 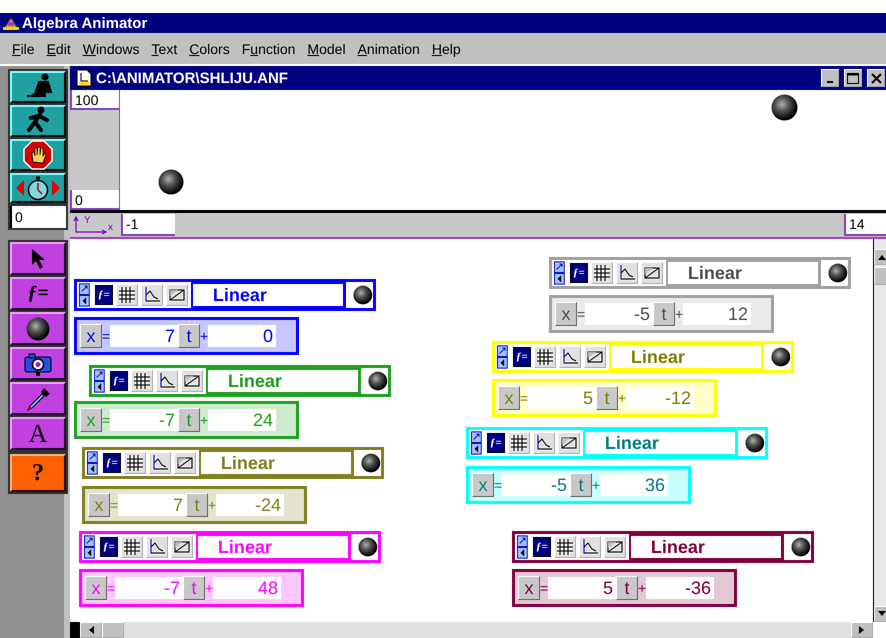 What do you see at coordinates (204, 336) in the screenshot?
I see `plus-sign: +` at bounding box center [204, 336].